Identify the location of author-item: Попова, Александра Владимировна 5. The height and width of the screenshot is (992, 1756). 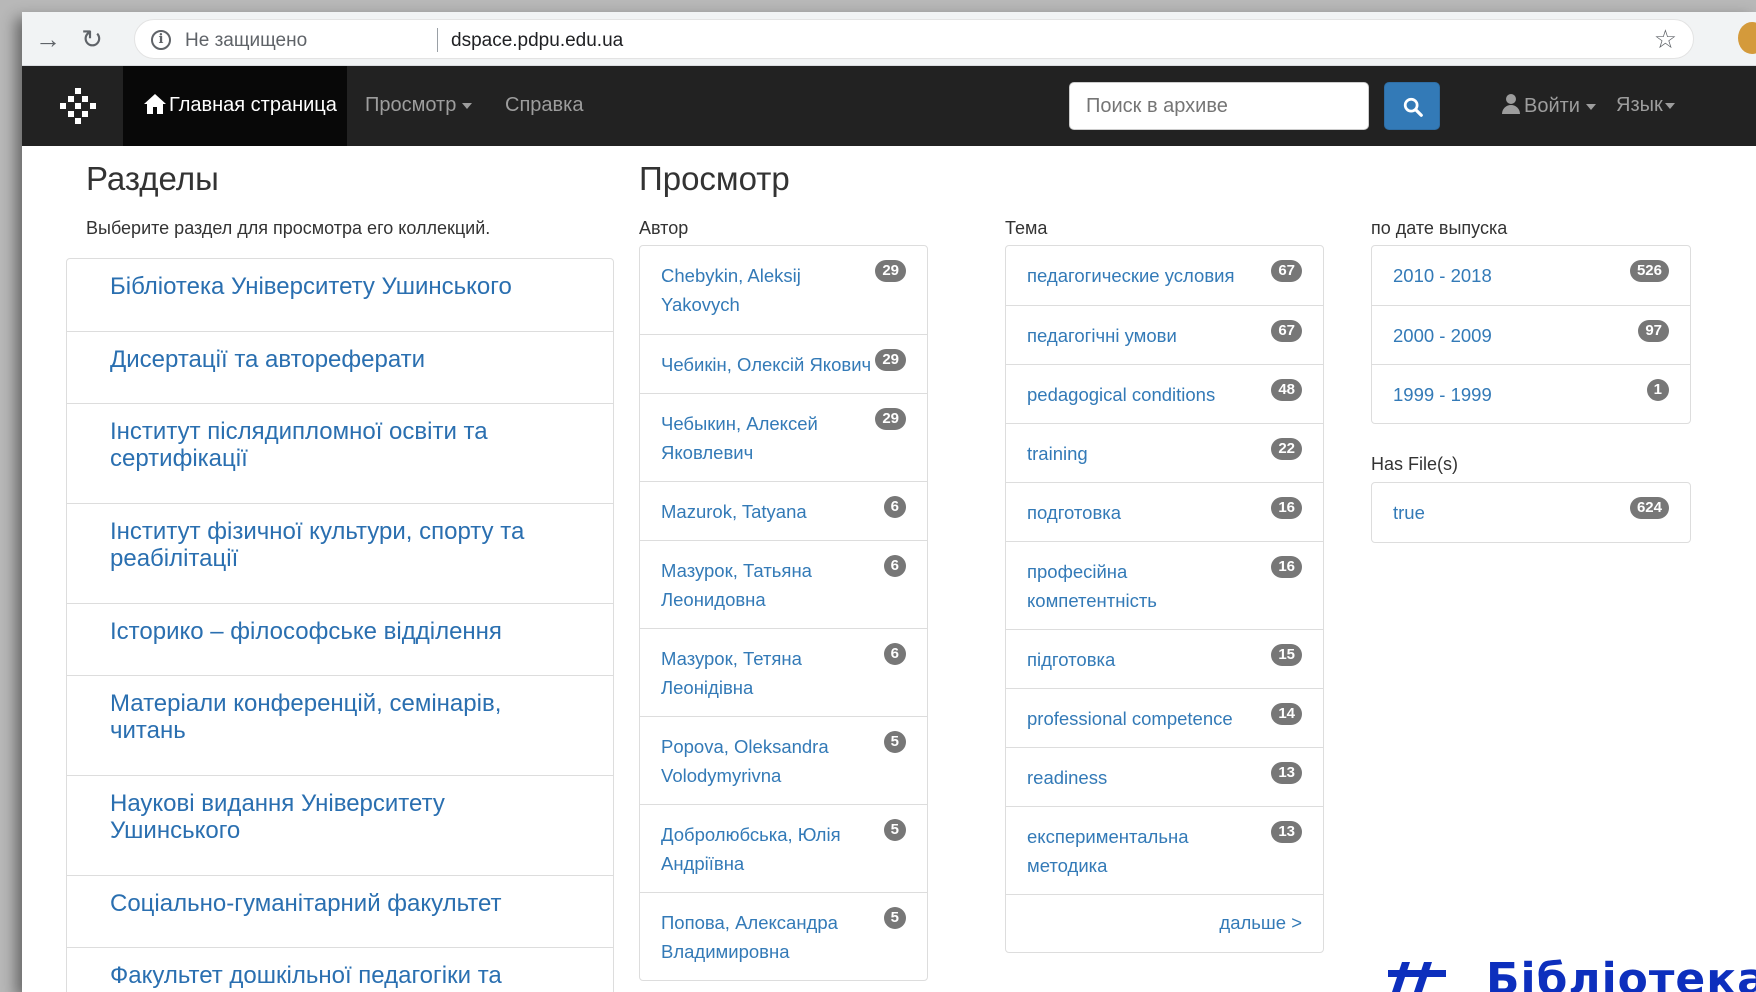
(783, 936).